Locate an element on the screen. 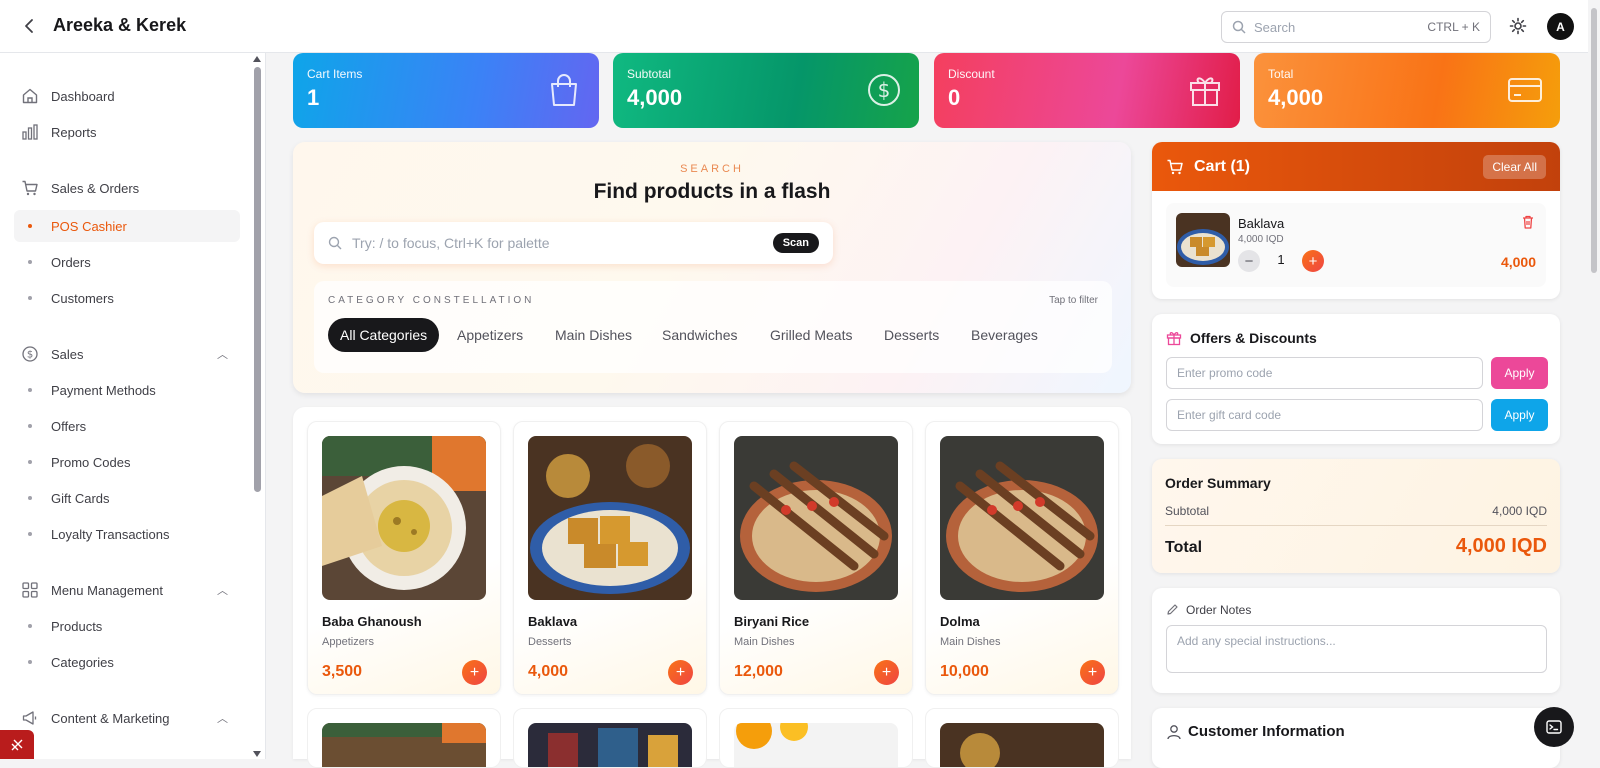 The image size is (1600, 768). clear-all-button: Clear All is located at coordinates (1514, 166).